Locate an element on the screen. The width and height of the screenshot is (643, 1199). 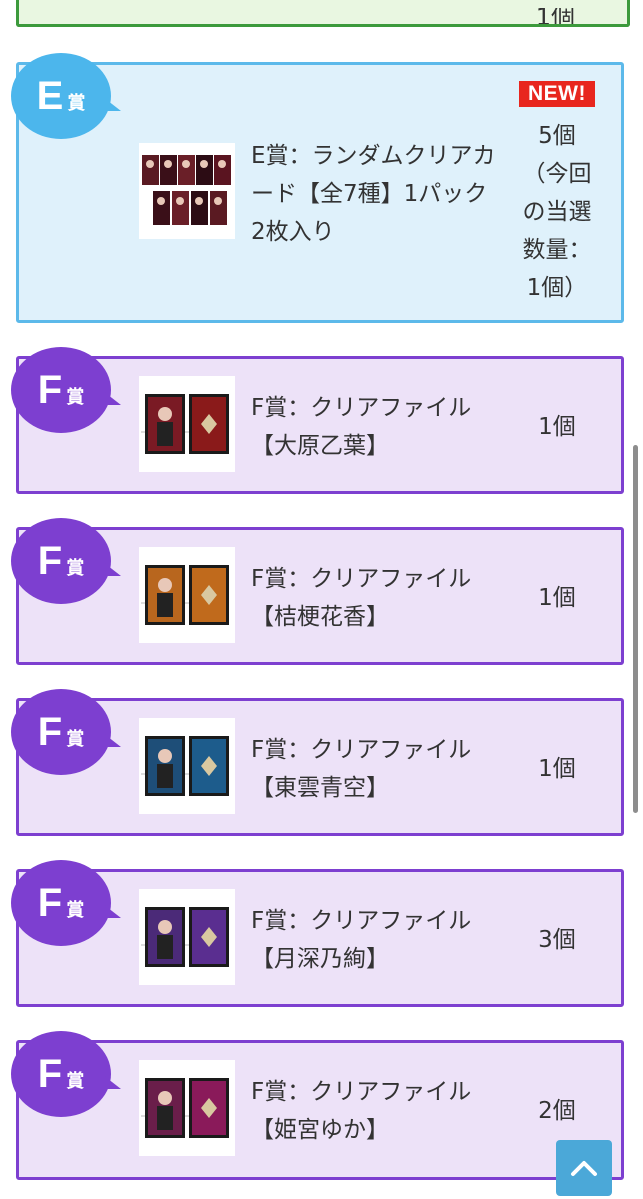
prize-card-f: F 賞 F賞：クリアファイル 【月深乃絢】 3個 is located at coordinates (317, 933).